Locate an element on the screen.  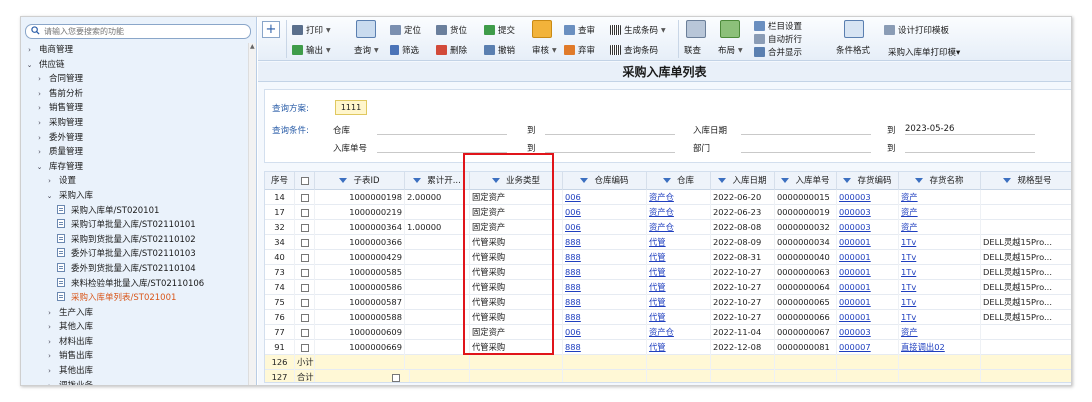
sidebar-item: › 售前分析 is located at coordinates (136, 94).